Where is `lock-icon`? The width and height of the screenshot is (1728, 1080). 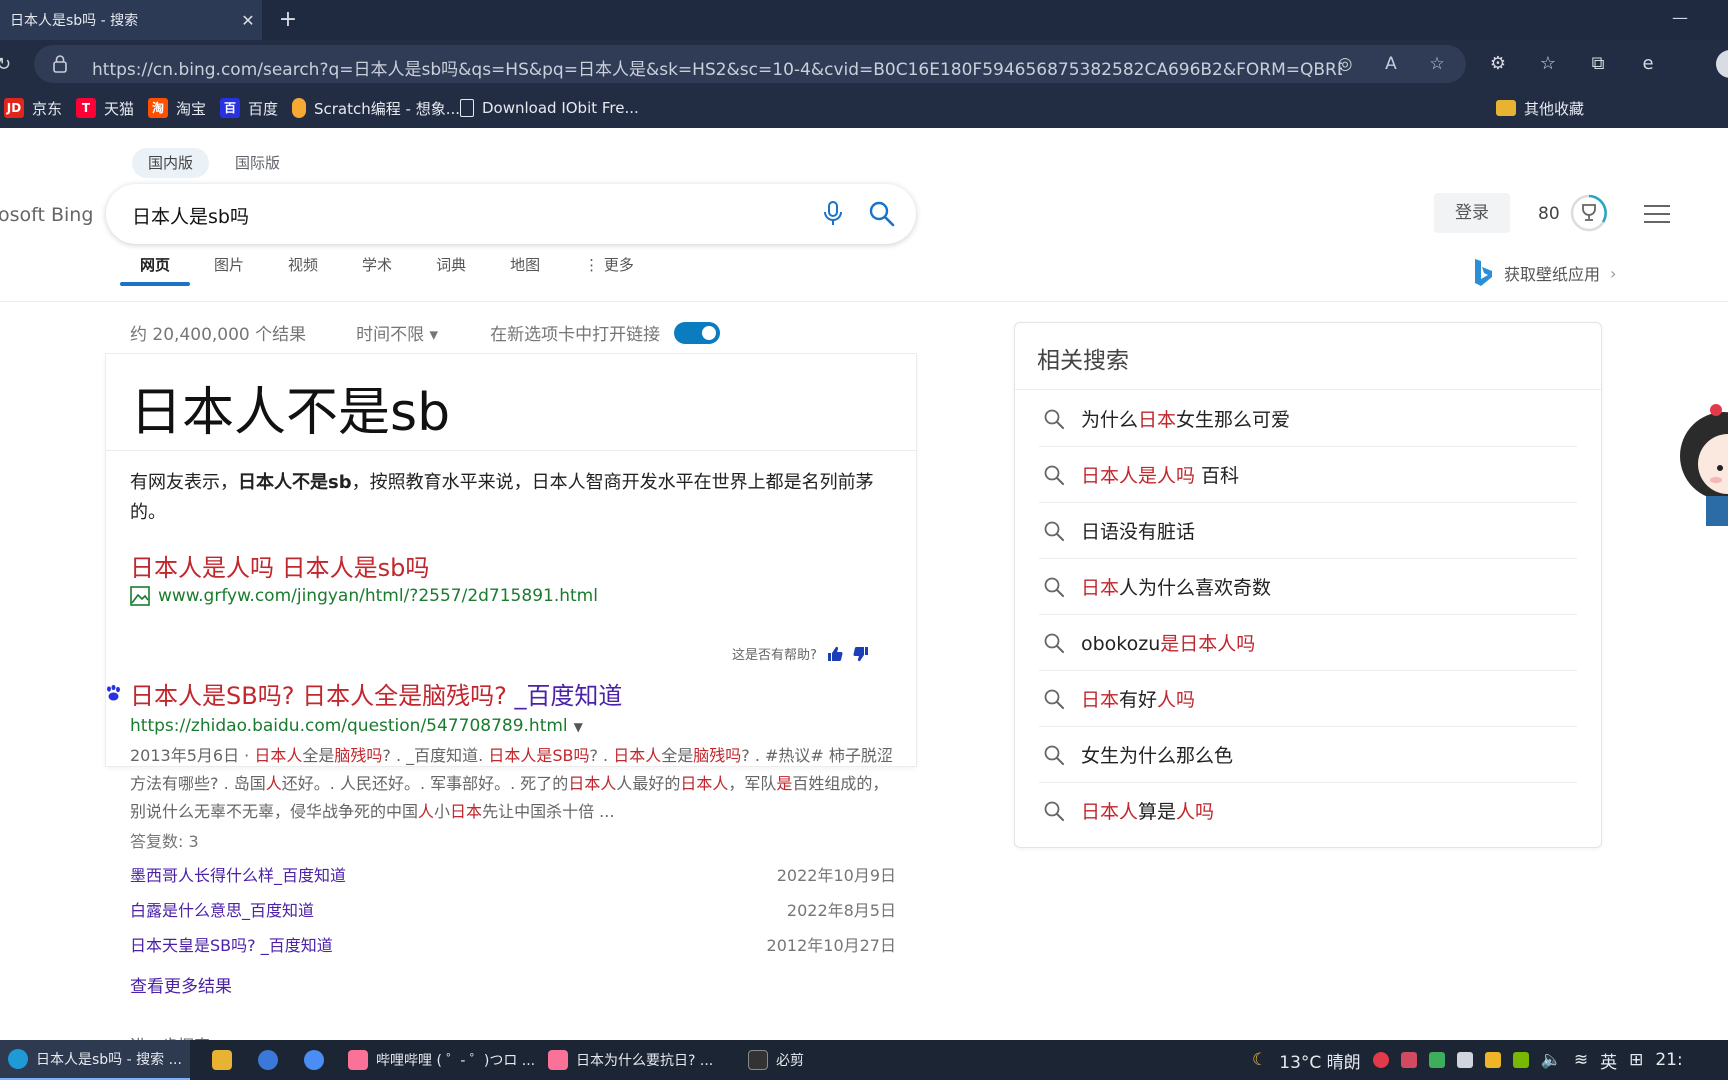 lock-icon is located at coordinates (60, 64).